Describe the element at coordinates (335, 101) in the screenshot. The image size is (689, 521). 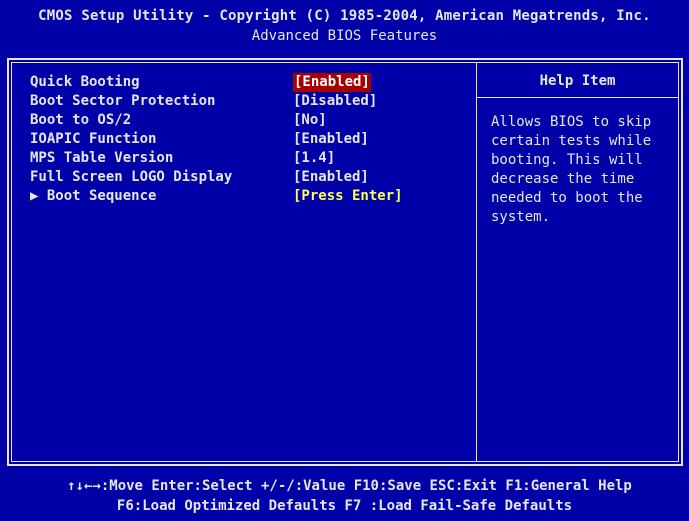
I see `setting-value: [Disabled]` at that location.